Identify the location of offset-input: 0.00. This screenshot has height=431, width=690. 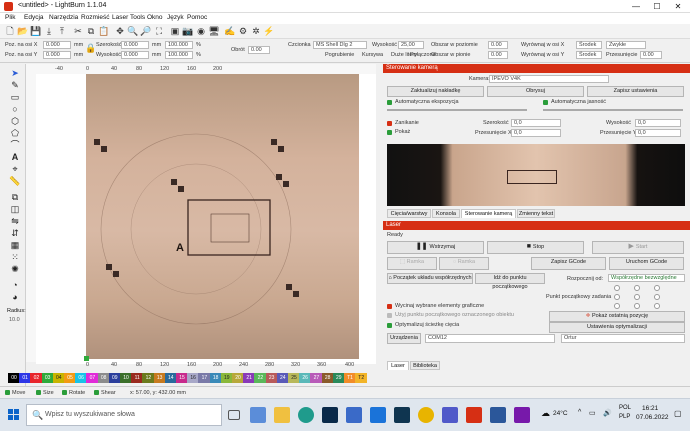
(651, 55).